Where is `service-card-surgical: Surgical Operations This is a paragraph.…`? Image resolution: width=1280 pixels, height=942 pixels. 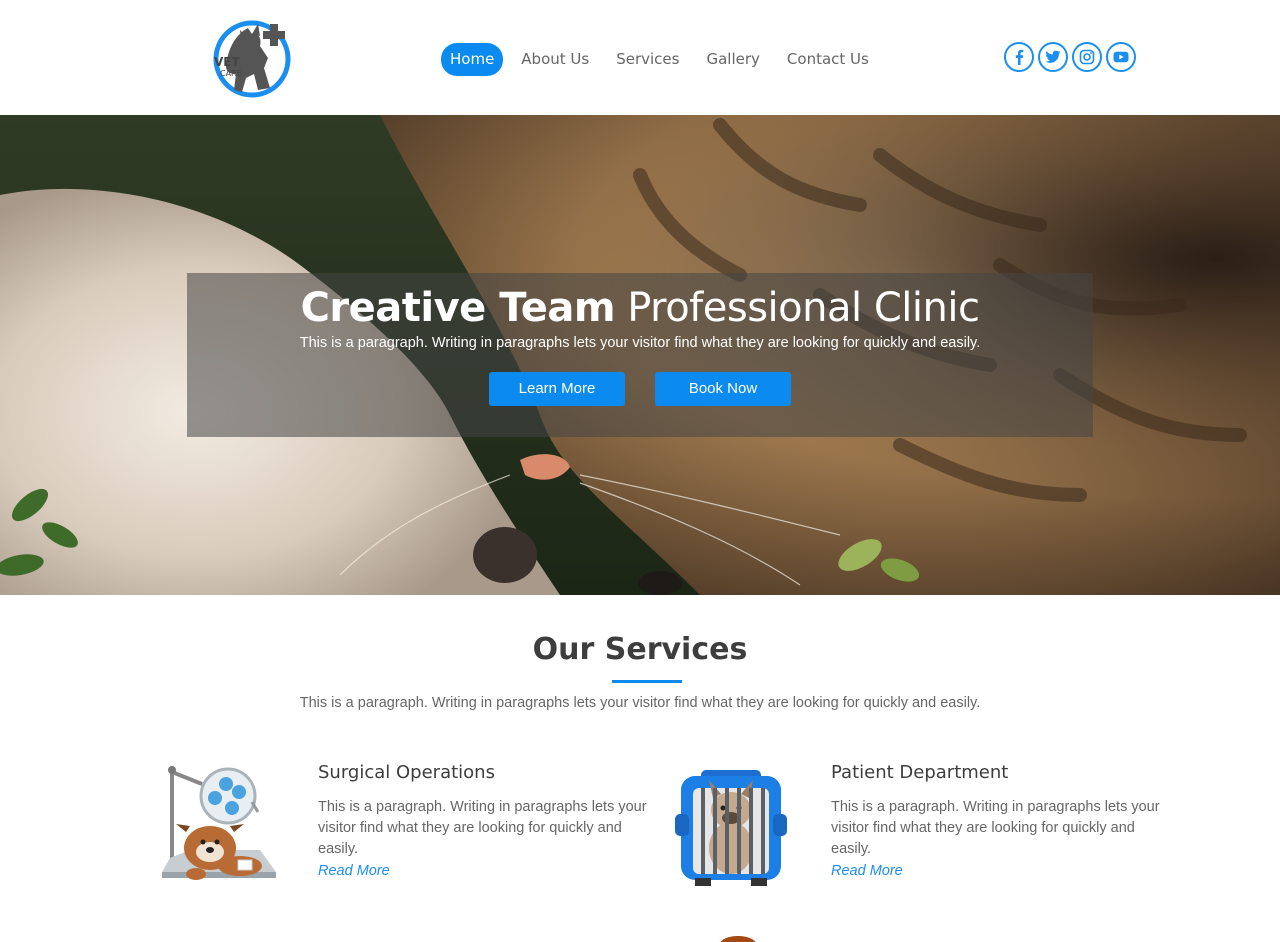
service-card-surgical: Surgical Operations This is a paragraph.… is located at coordinates (403, 827).